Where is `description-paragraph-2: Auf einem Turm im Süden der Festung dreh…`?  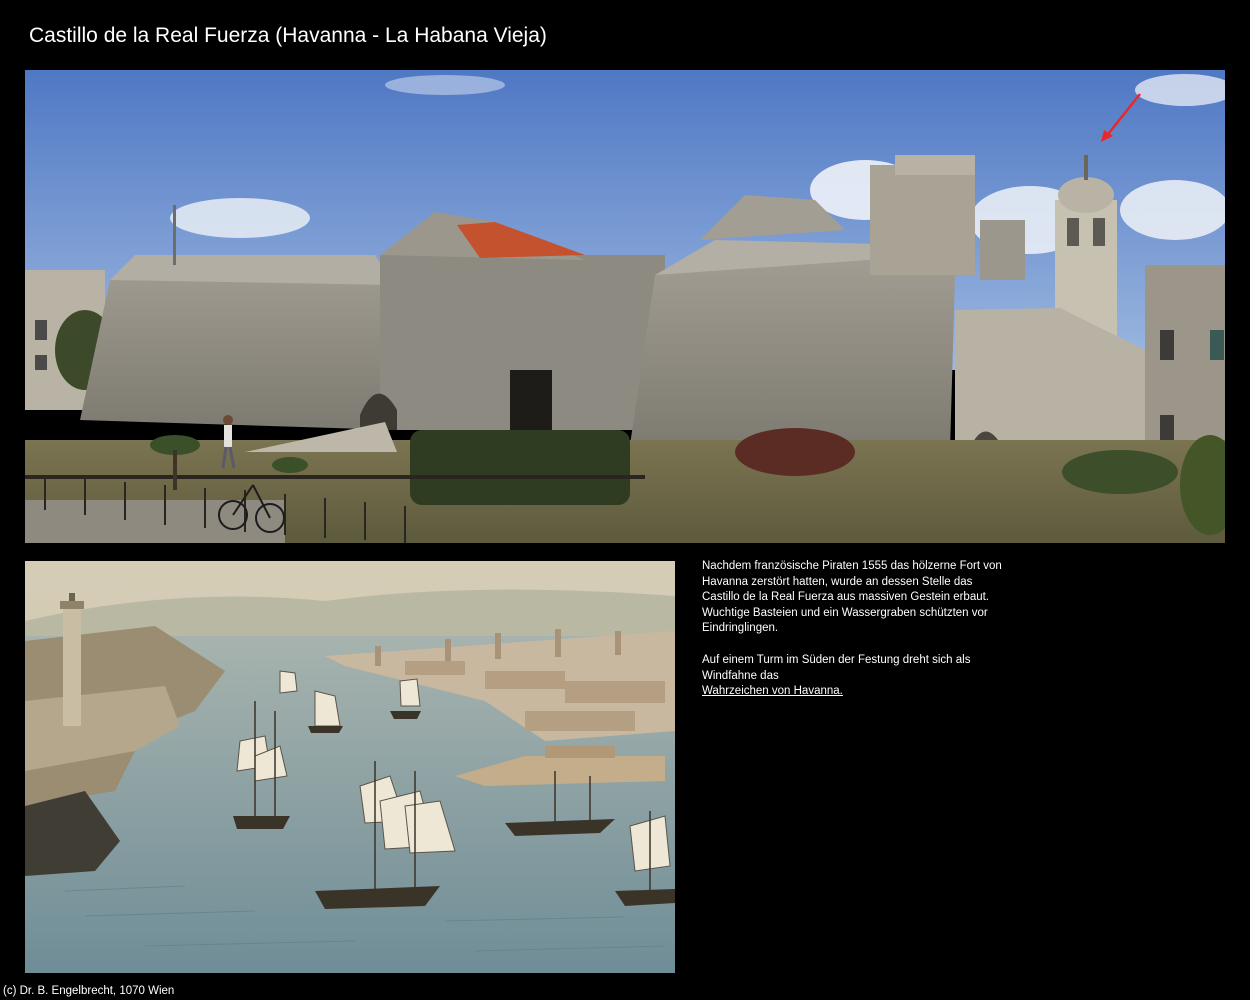 description-paragraph-2: Auf einem Turm im Süden der Festung dreh… is located at coordinates (852, 676).